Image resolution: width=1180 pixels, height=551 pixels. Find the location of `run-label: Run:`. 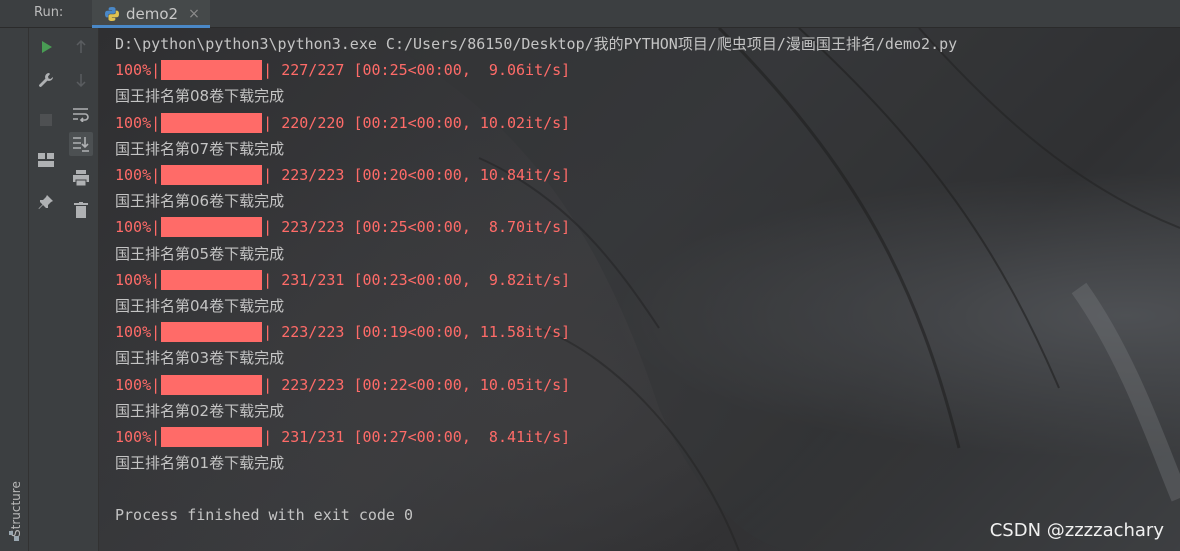

run-label: Run: is located at coordinates (49, 12).